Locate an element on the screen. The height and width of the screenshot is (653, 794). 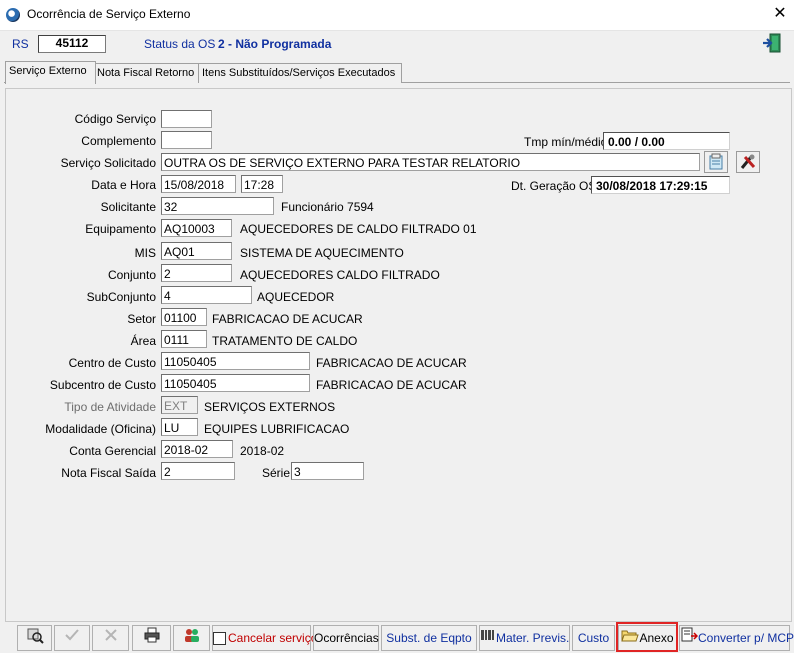
solicitante-input: 32 is located at coordinates (217, 206).